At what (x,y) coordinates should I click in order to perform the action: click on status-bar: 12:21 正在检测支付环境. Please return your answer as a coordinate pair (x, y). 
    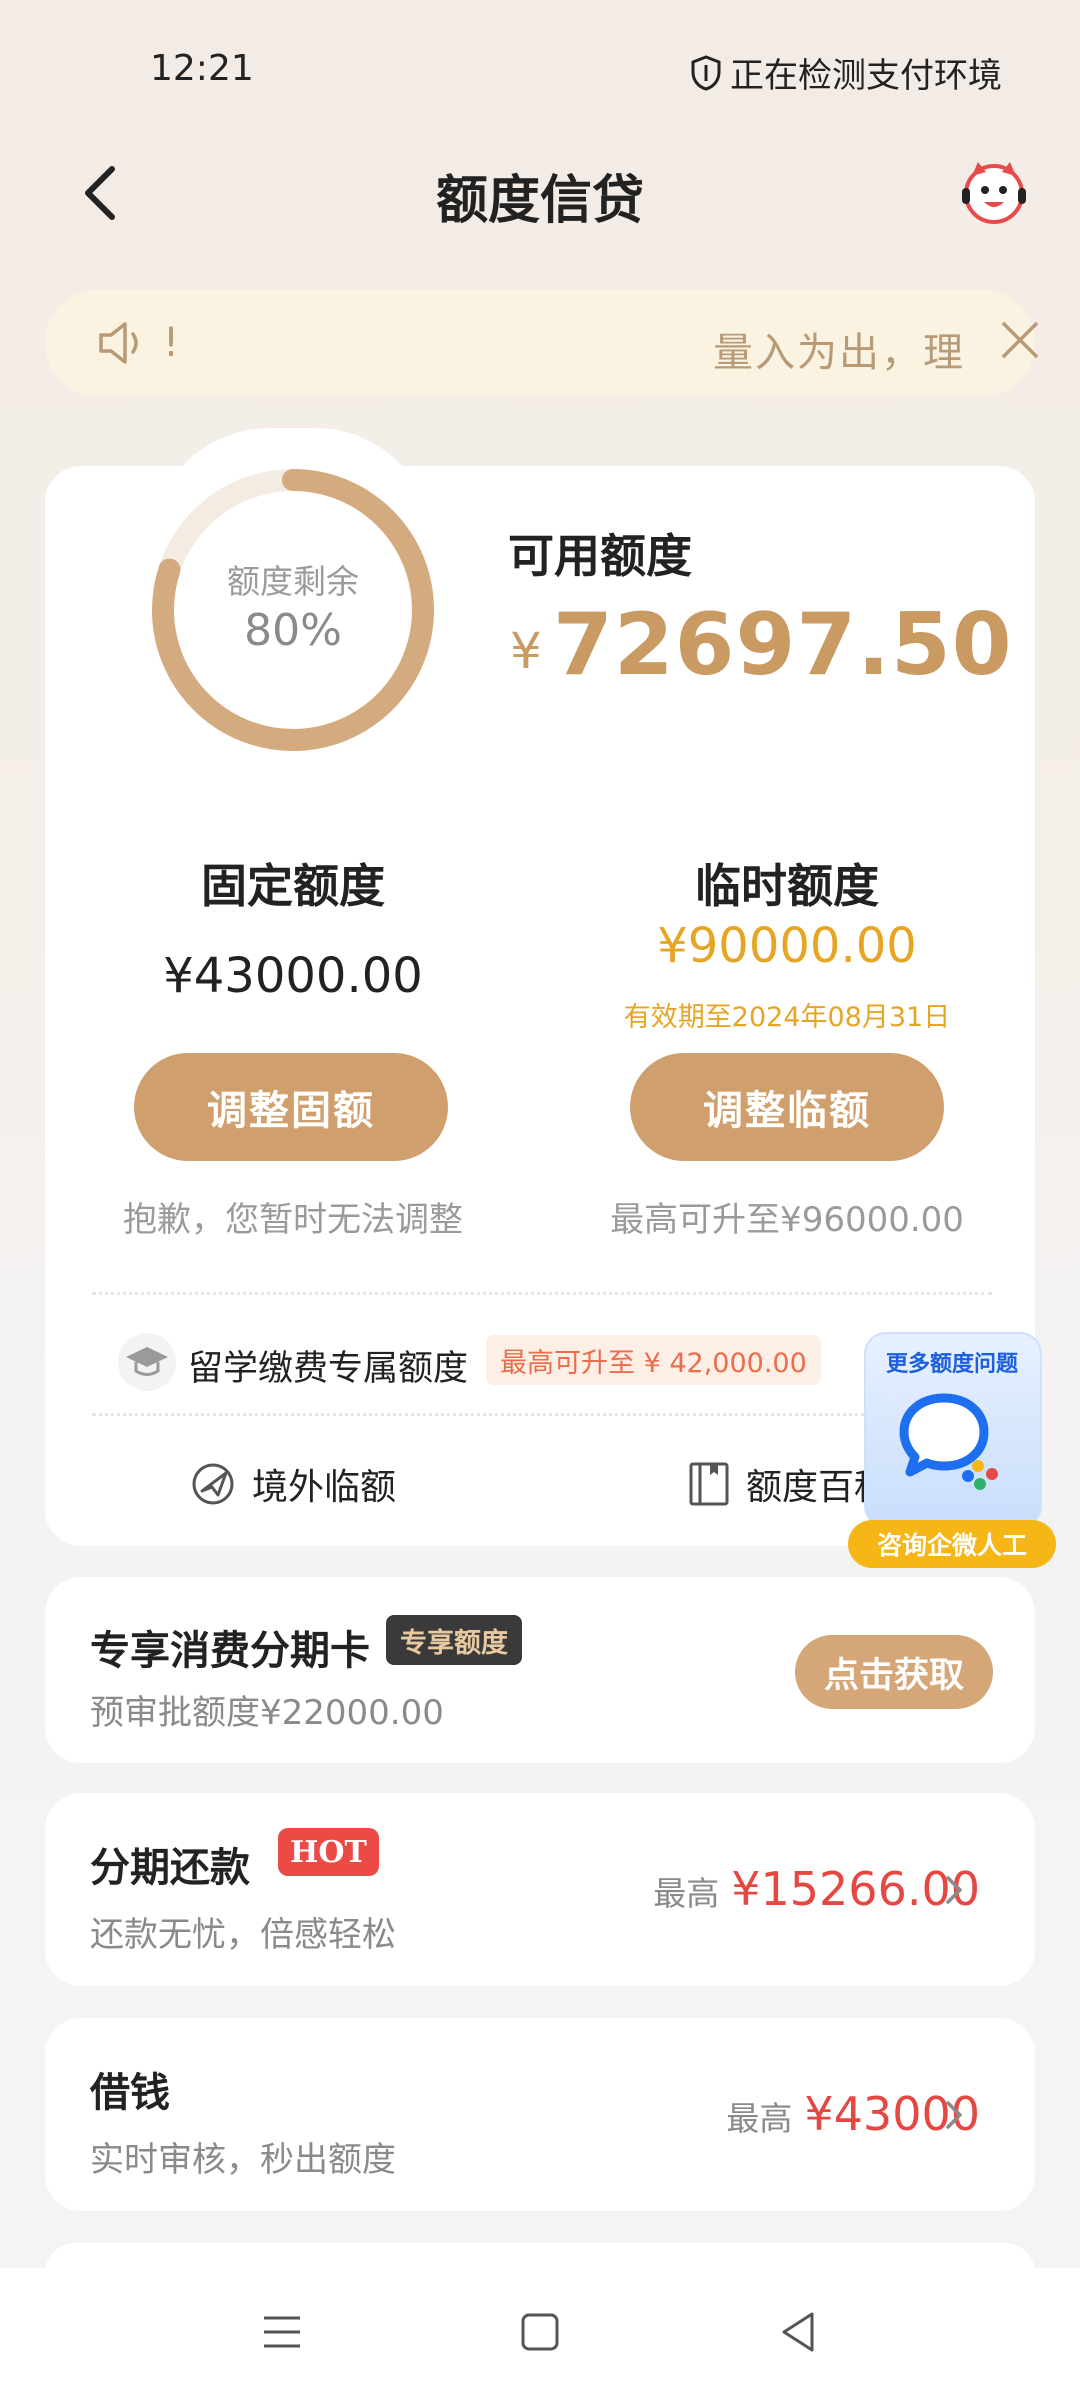
    Looking at the image, I should click on (540, 65).